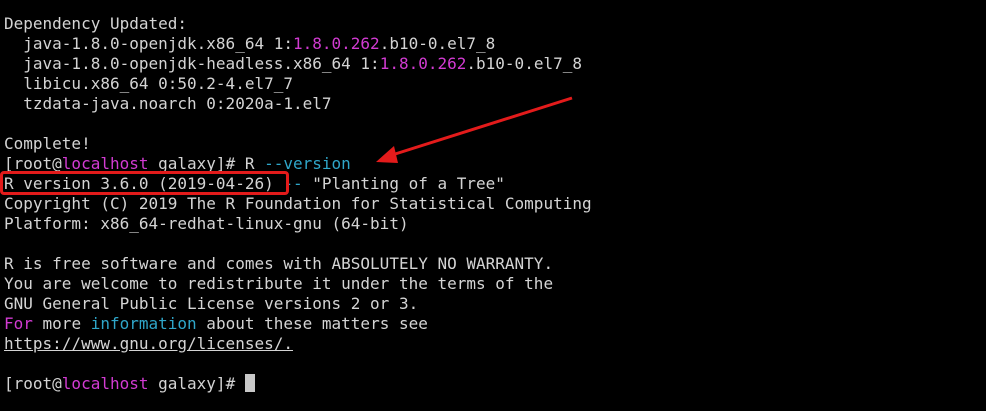 This screenshot has height=411, width=986. I want to click on dep-header: Dependency Updated:, so click(96, 23).